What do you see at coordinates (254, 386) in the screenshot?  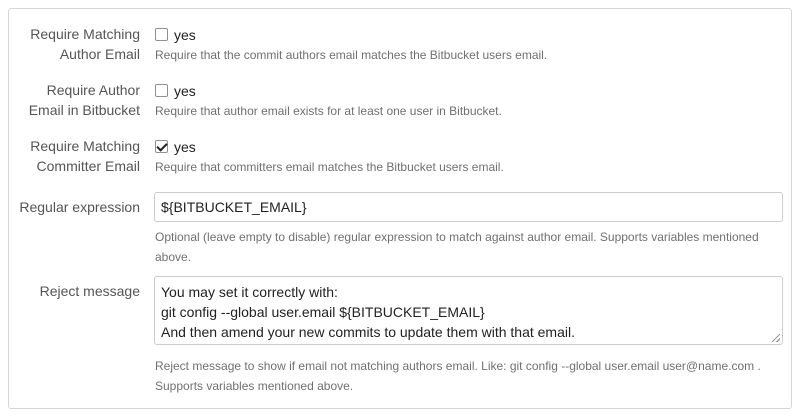 I see `help-line: Supports variables mentioned above.` at bounding box center [254, 386].